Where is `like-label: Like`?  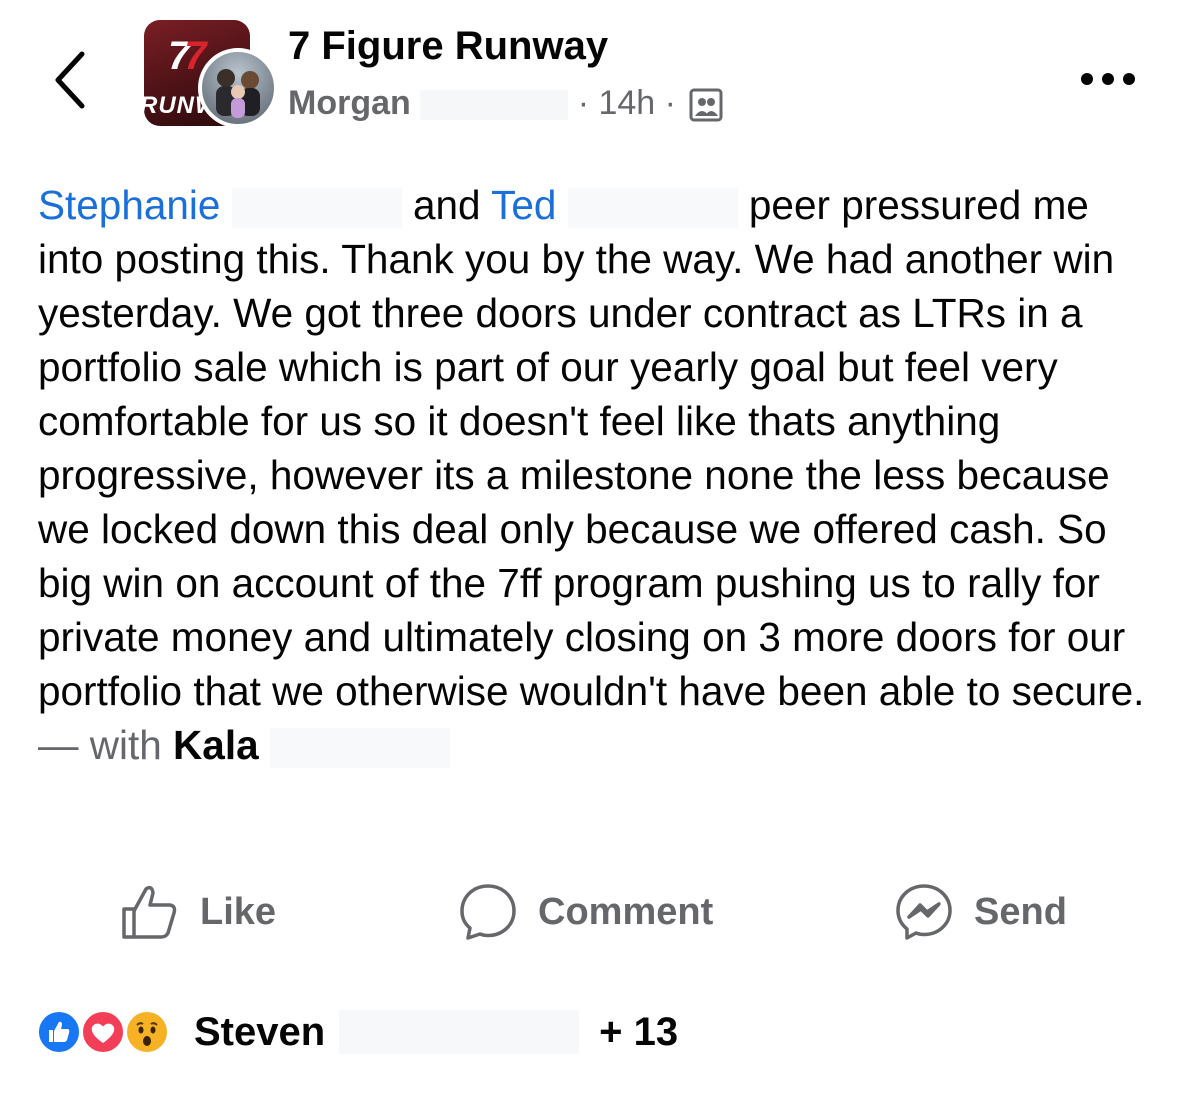 like-label: Like is located at coordinates (238, 911).